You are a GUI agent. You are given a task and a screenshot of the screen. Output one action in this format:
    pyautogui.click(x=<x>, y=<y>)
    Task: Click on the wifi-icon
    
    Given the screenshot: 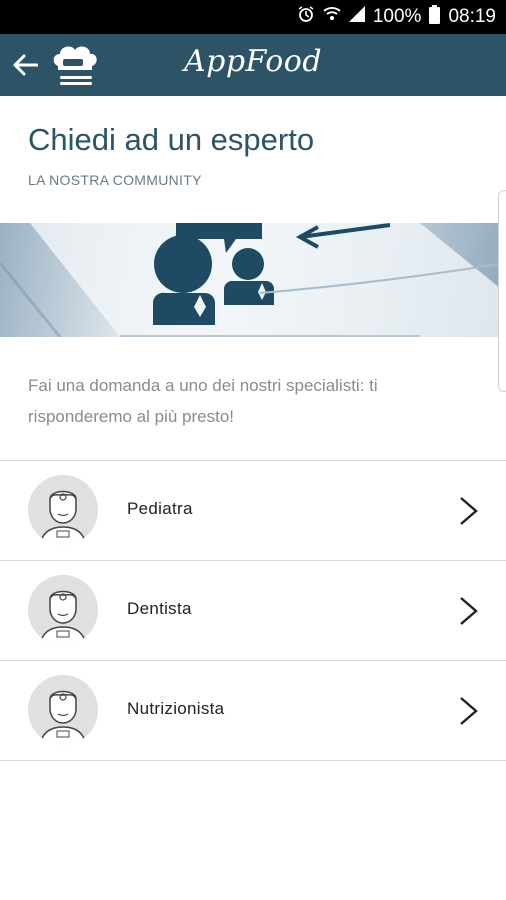 What is the action you would take?
    pyautogui.click(x=332, y=17)
    